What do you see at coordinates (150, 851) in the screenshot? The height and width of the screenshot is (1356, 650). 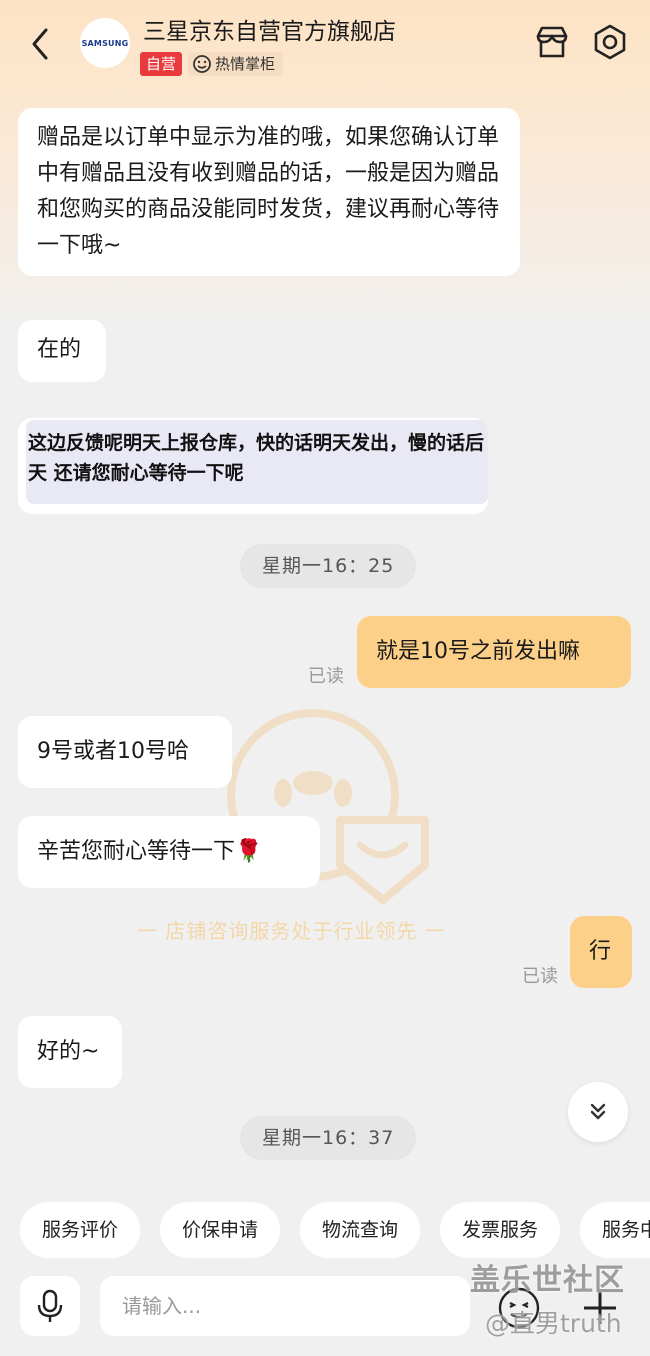 I see `message-text: 辛苦您耐心等待一下🌹` at bounding box center [150, 851].